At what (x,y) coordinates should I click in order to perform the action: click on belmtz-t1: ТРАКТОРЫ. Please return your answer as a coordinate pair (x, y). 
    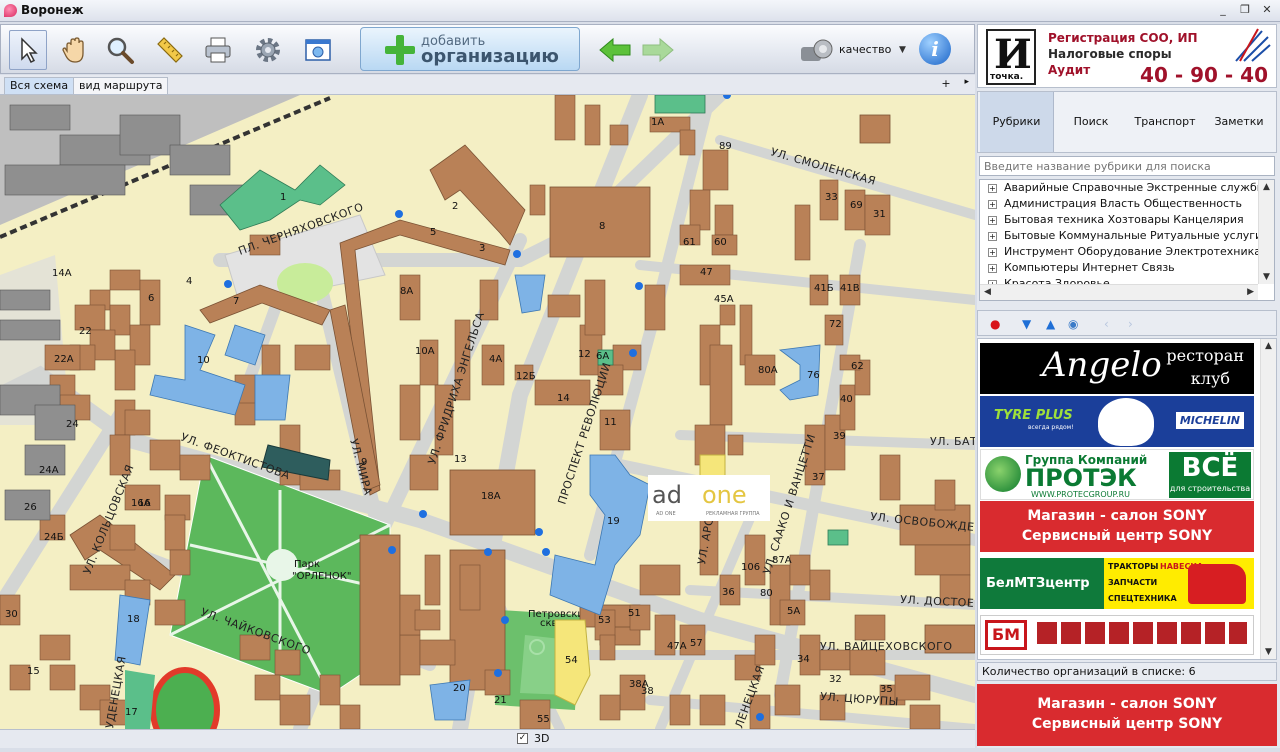
    Looking at the image, I should click on (1133, 566).